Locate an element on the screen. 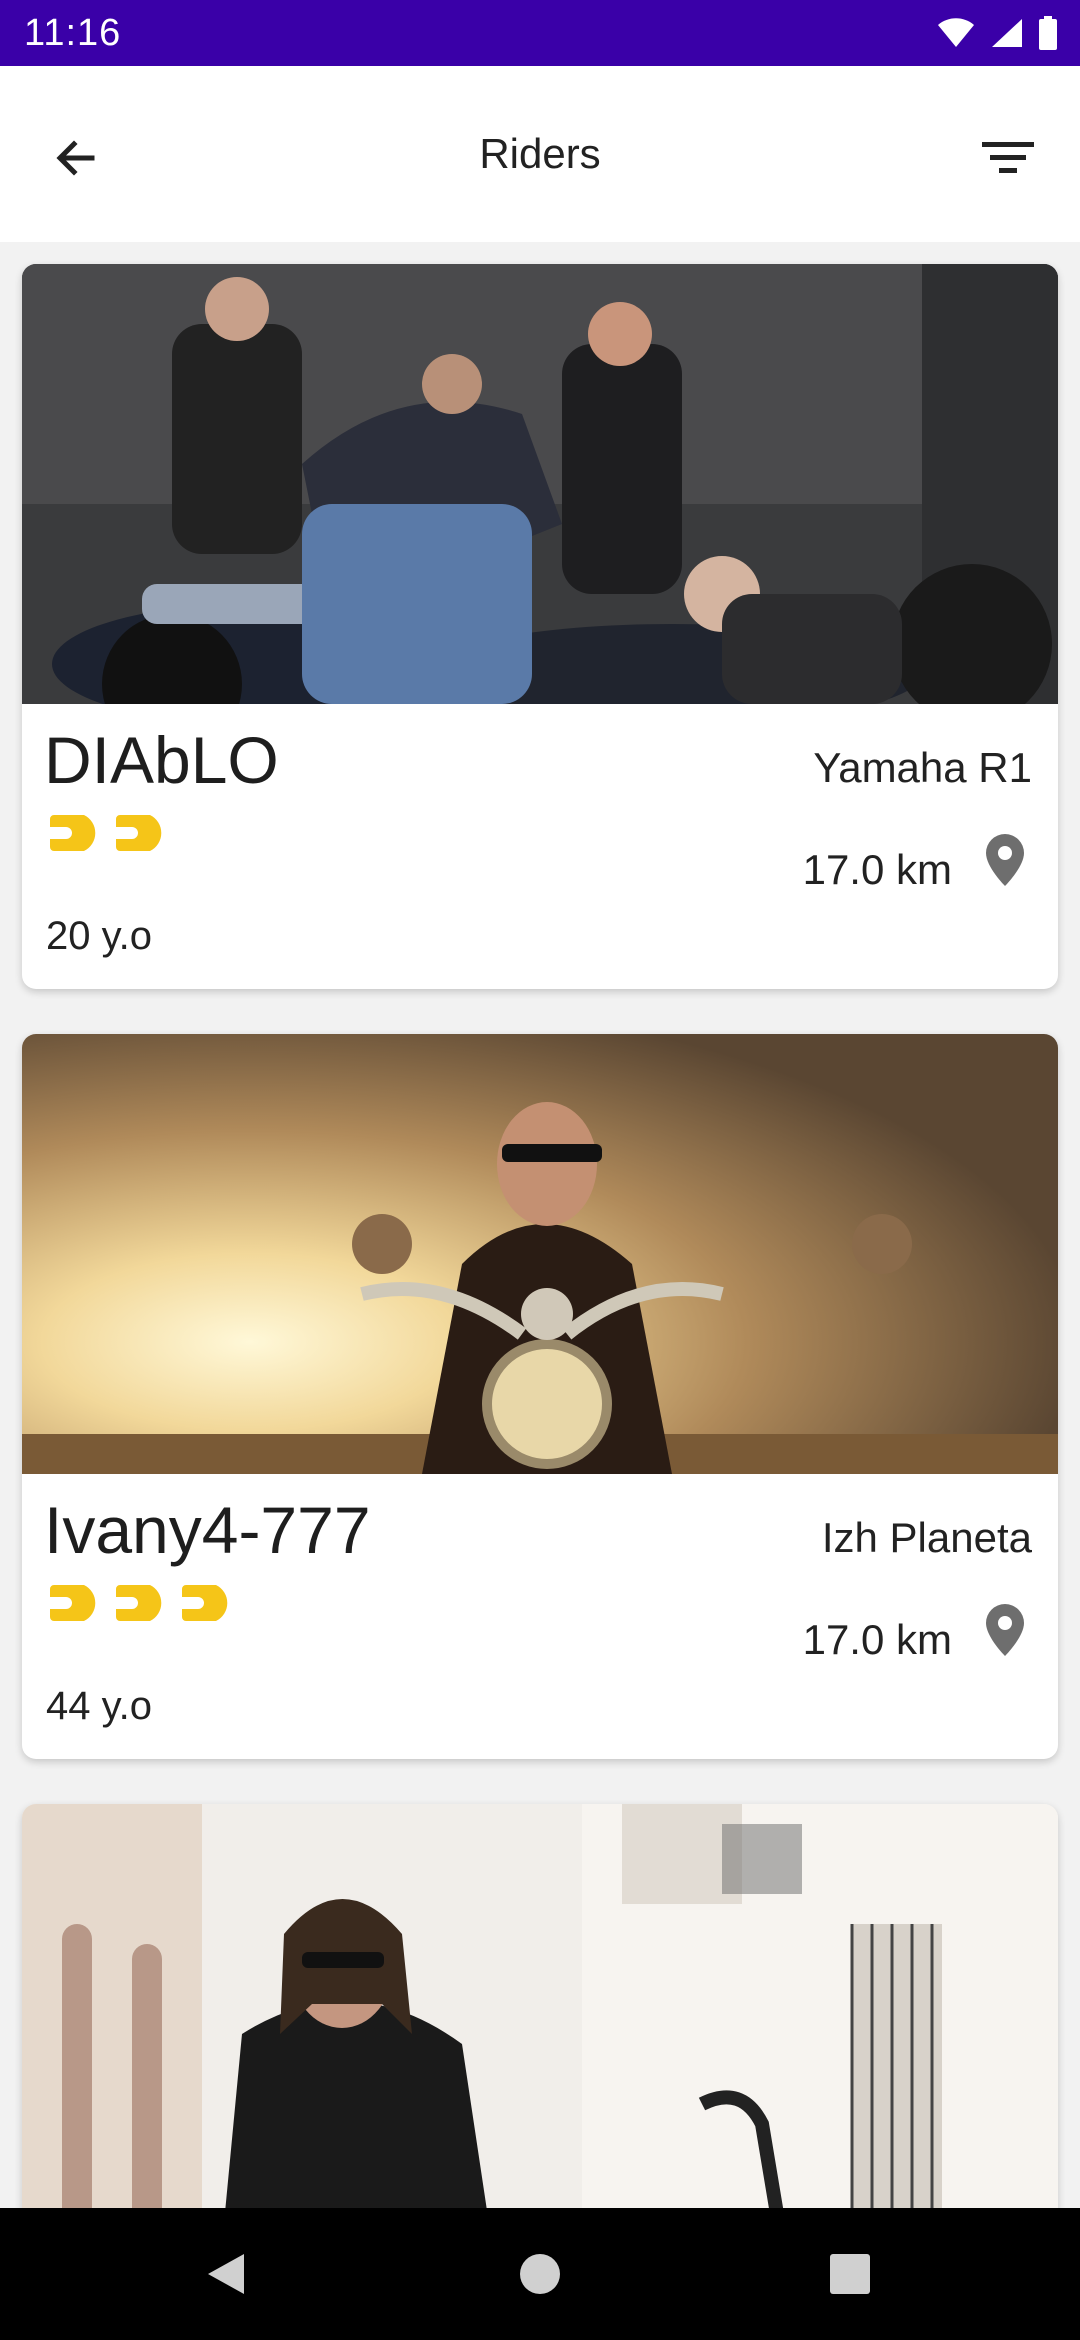  bike-name: Izh Planeta is located at coordinates (926, 1537).